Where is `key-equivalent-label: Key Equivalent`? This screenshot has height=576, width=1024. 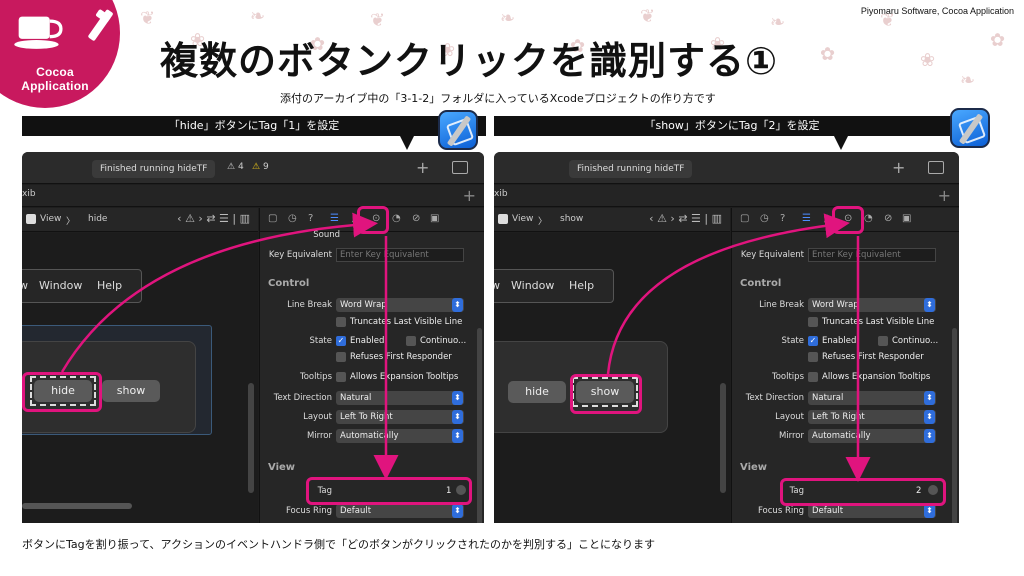 key-equivalent-label: Key Equivalent is located at coordinates (300, 255).